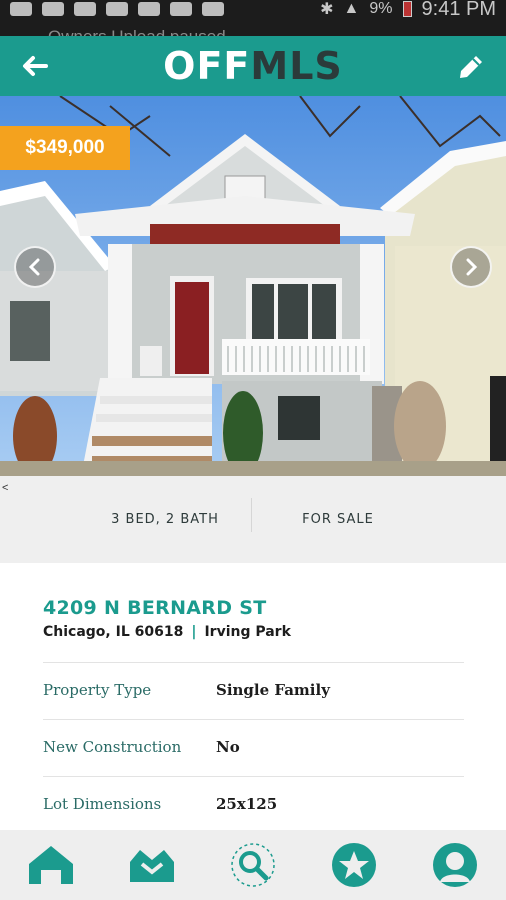 Image resolution: width=506 pixels, height=900 pixels. I want to click on signal-icon: ▲, so click(351, 8).